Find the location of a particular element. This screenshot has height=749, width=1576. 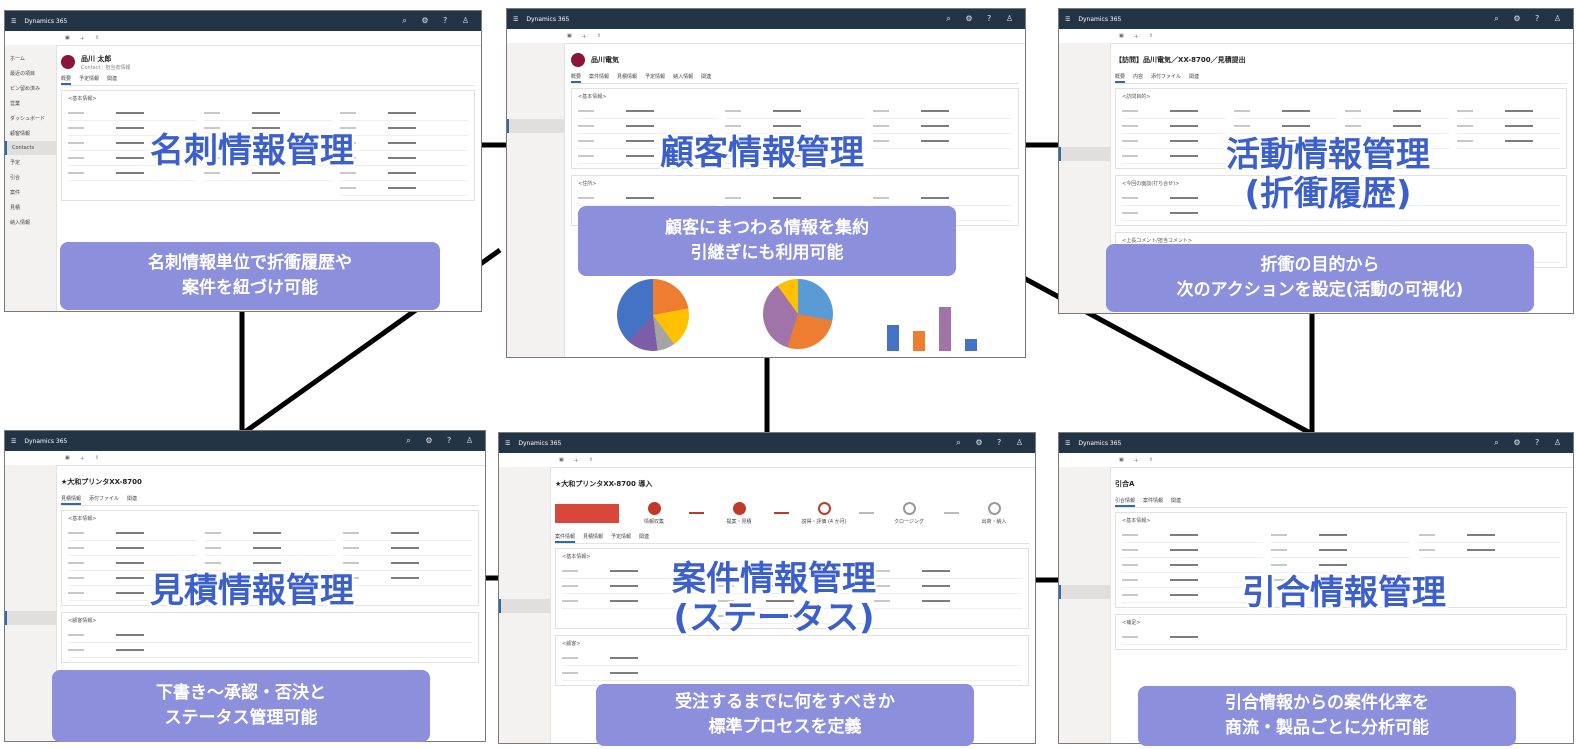

command-bar: ▣ ＋ ⇪ is located at coordinates (1316, 36).